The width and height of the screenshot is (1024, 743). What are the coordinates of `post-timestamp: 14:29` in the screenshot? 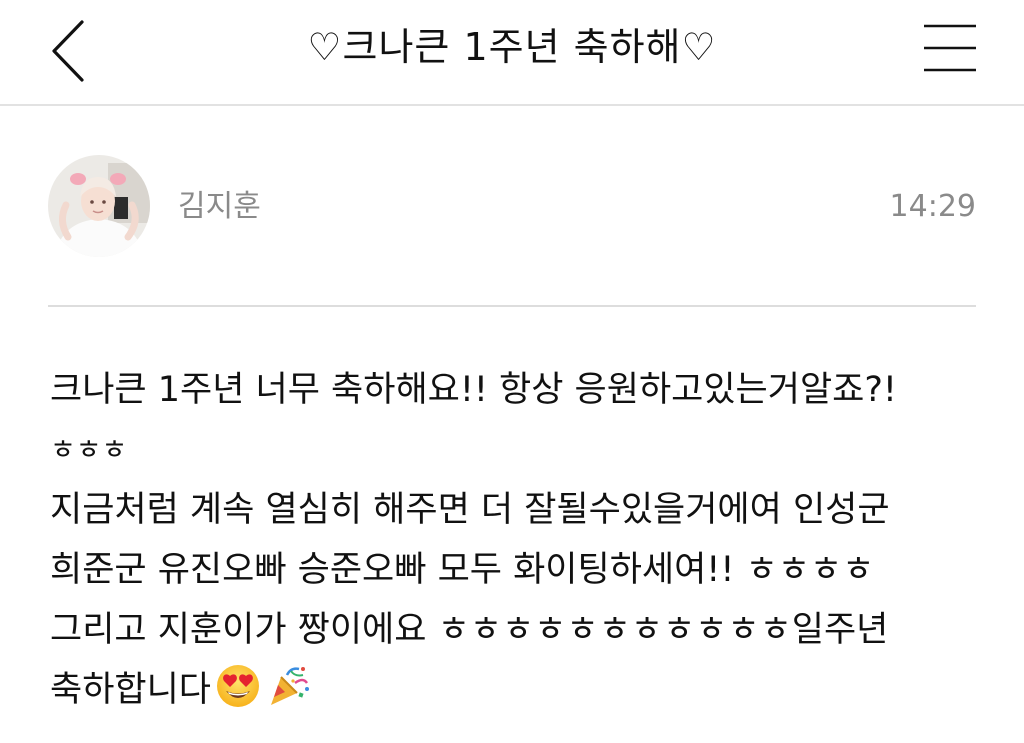 It's located at (932, 206).